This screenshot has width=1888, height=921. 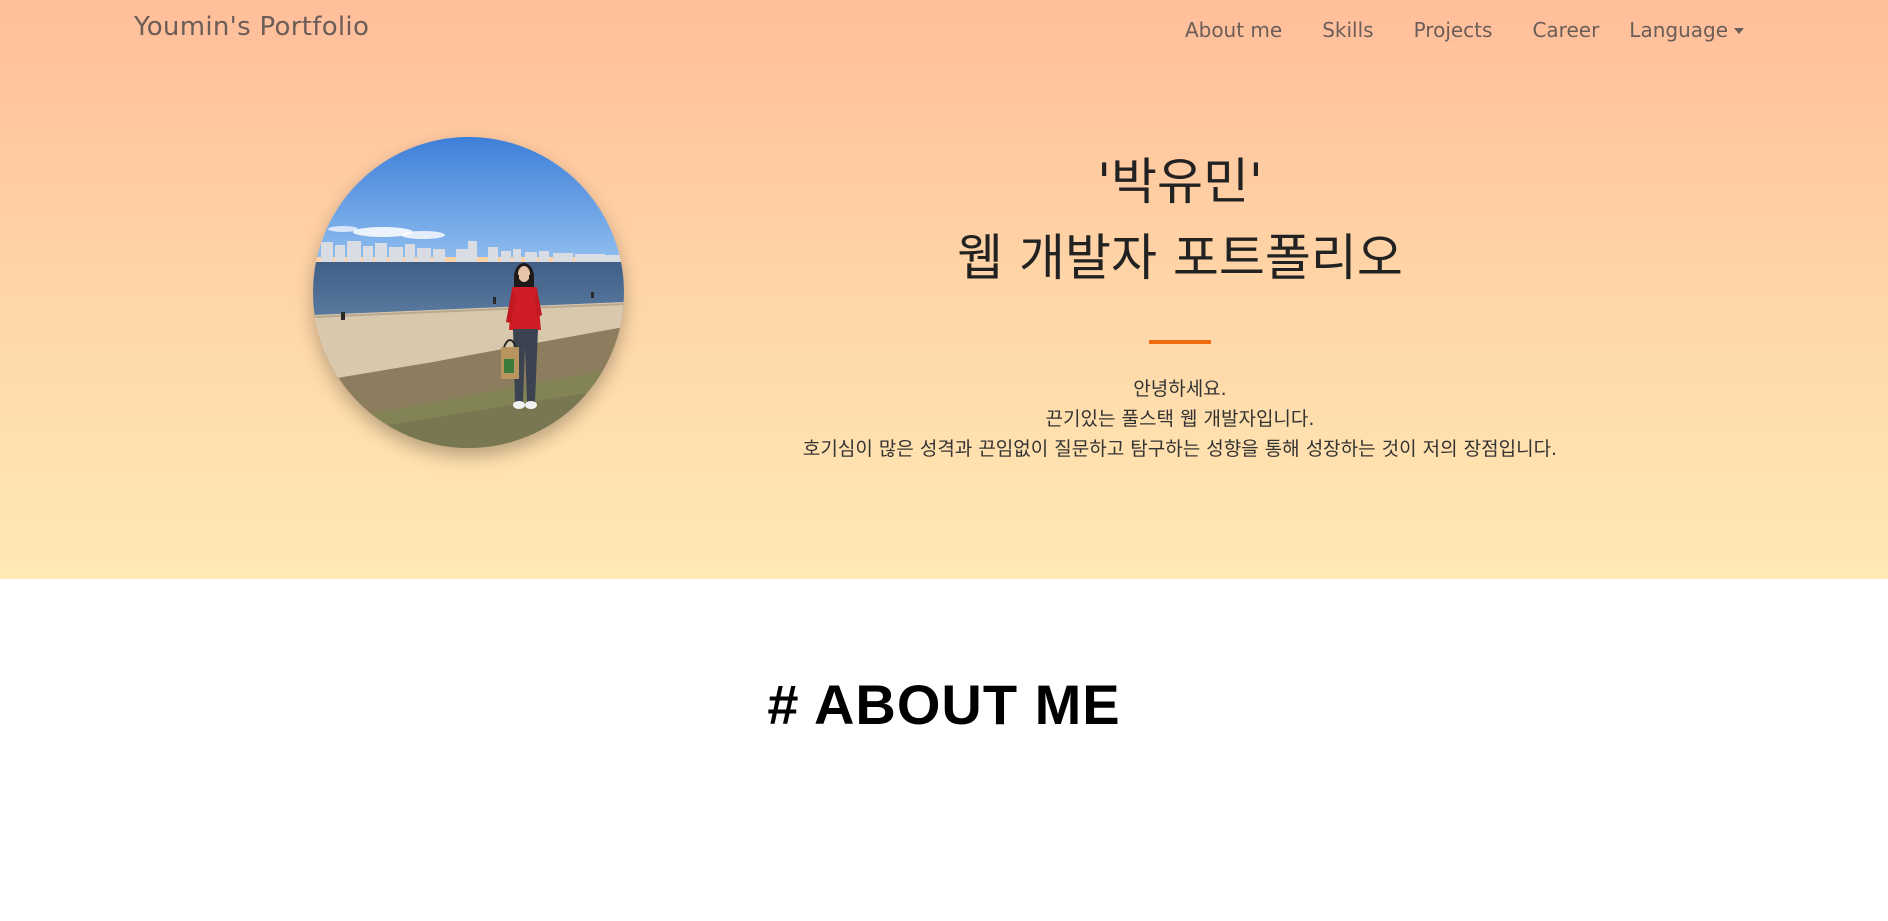 I want to click on brand-link: Youmin's Portfolio, so click(x=251, y=27).